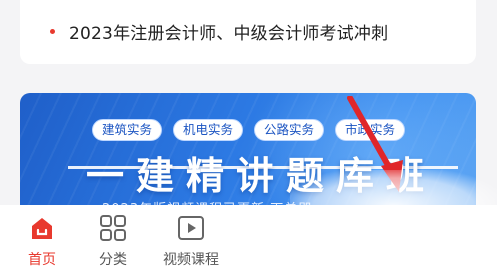  I want to click on tab-home-label: 首页, so click(42, 260).